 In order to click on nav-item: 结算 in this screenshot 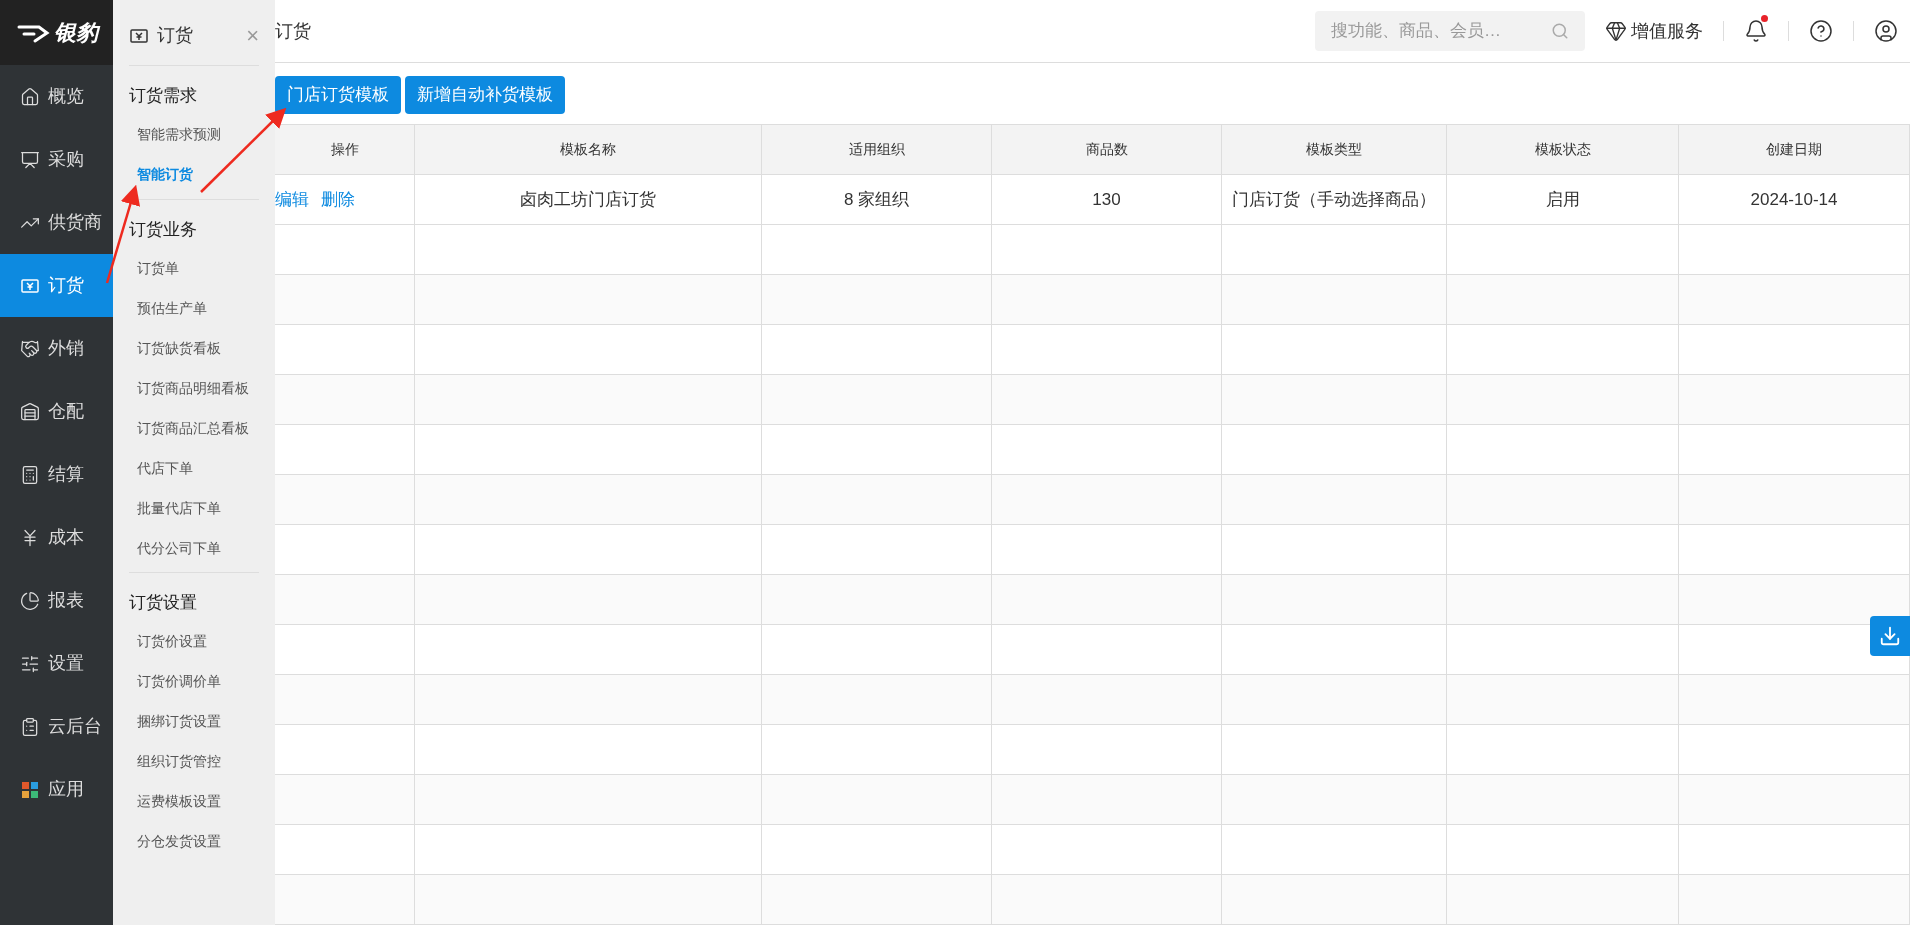, I will do `click(56, 474)`.